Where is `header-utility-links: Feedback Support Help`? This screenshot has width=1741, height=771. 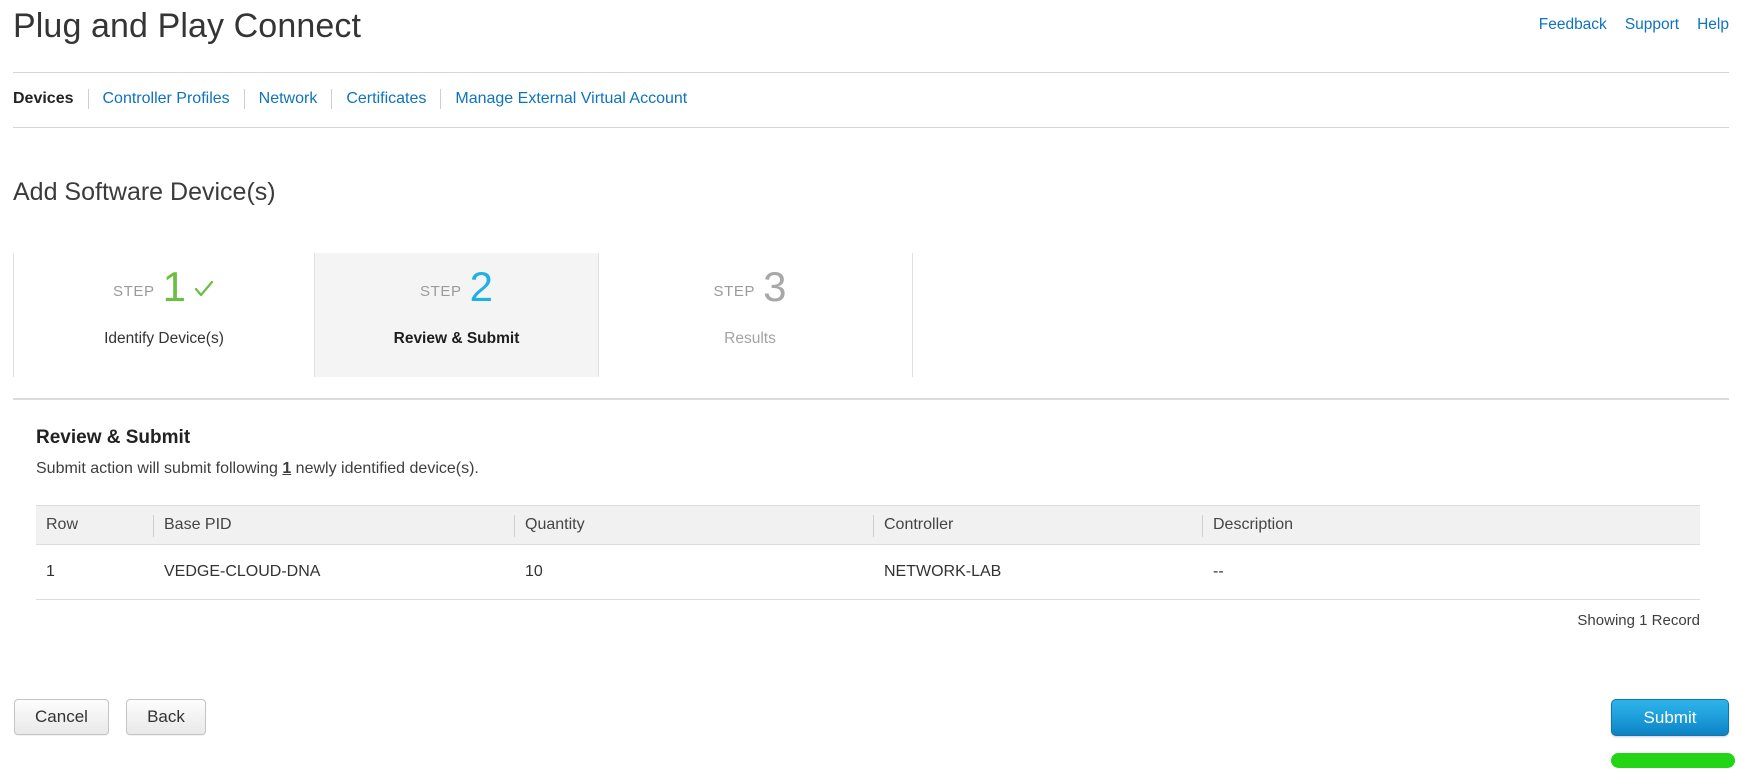
header-utility-links: Feedback Support Help is located at coordinates (1634, 25).